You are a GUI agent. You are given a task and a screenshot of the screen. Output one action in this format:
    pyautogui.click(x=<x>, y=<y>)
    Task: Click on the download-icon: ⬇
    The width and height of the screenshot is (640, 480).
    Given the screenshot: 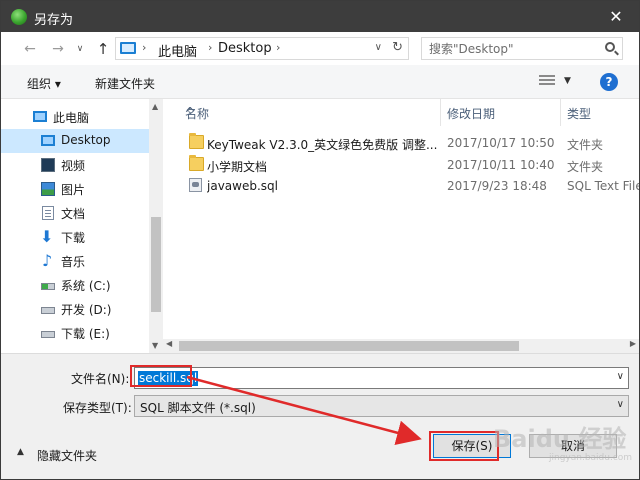 What is the action you would take?
    pyautogui.click(x=47, y=236)
    